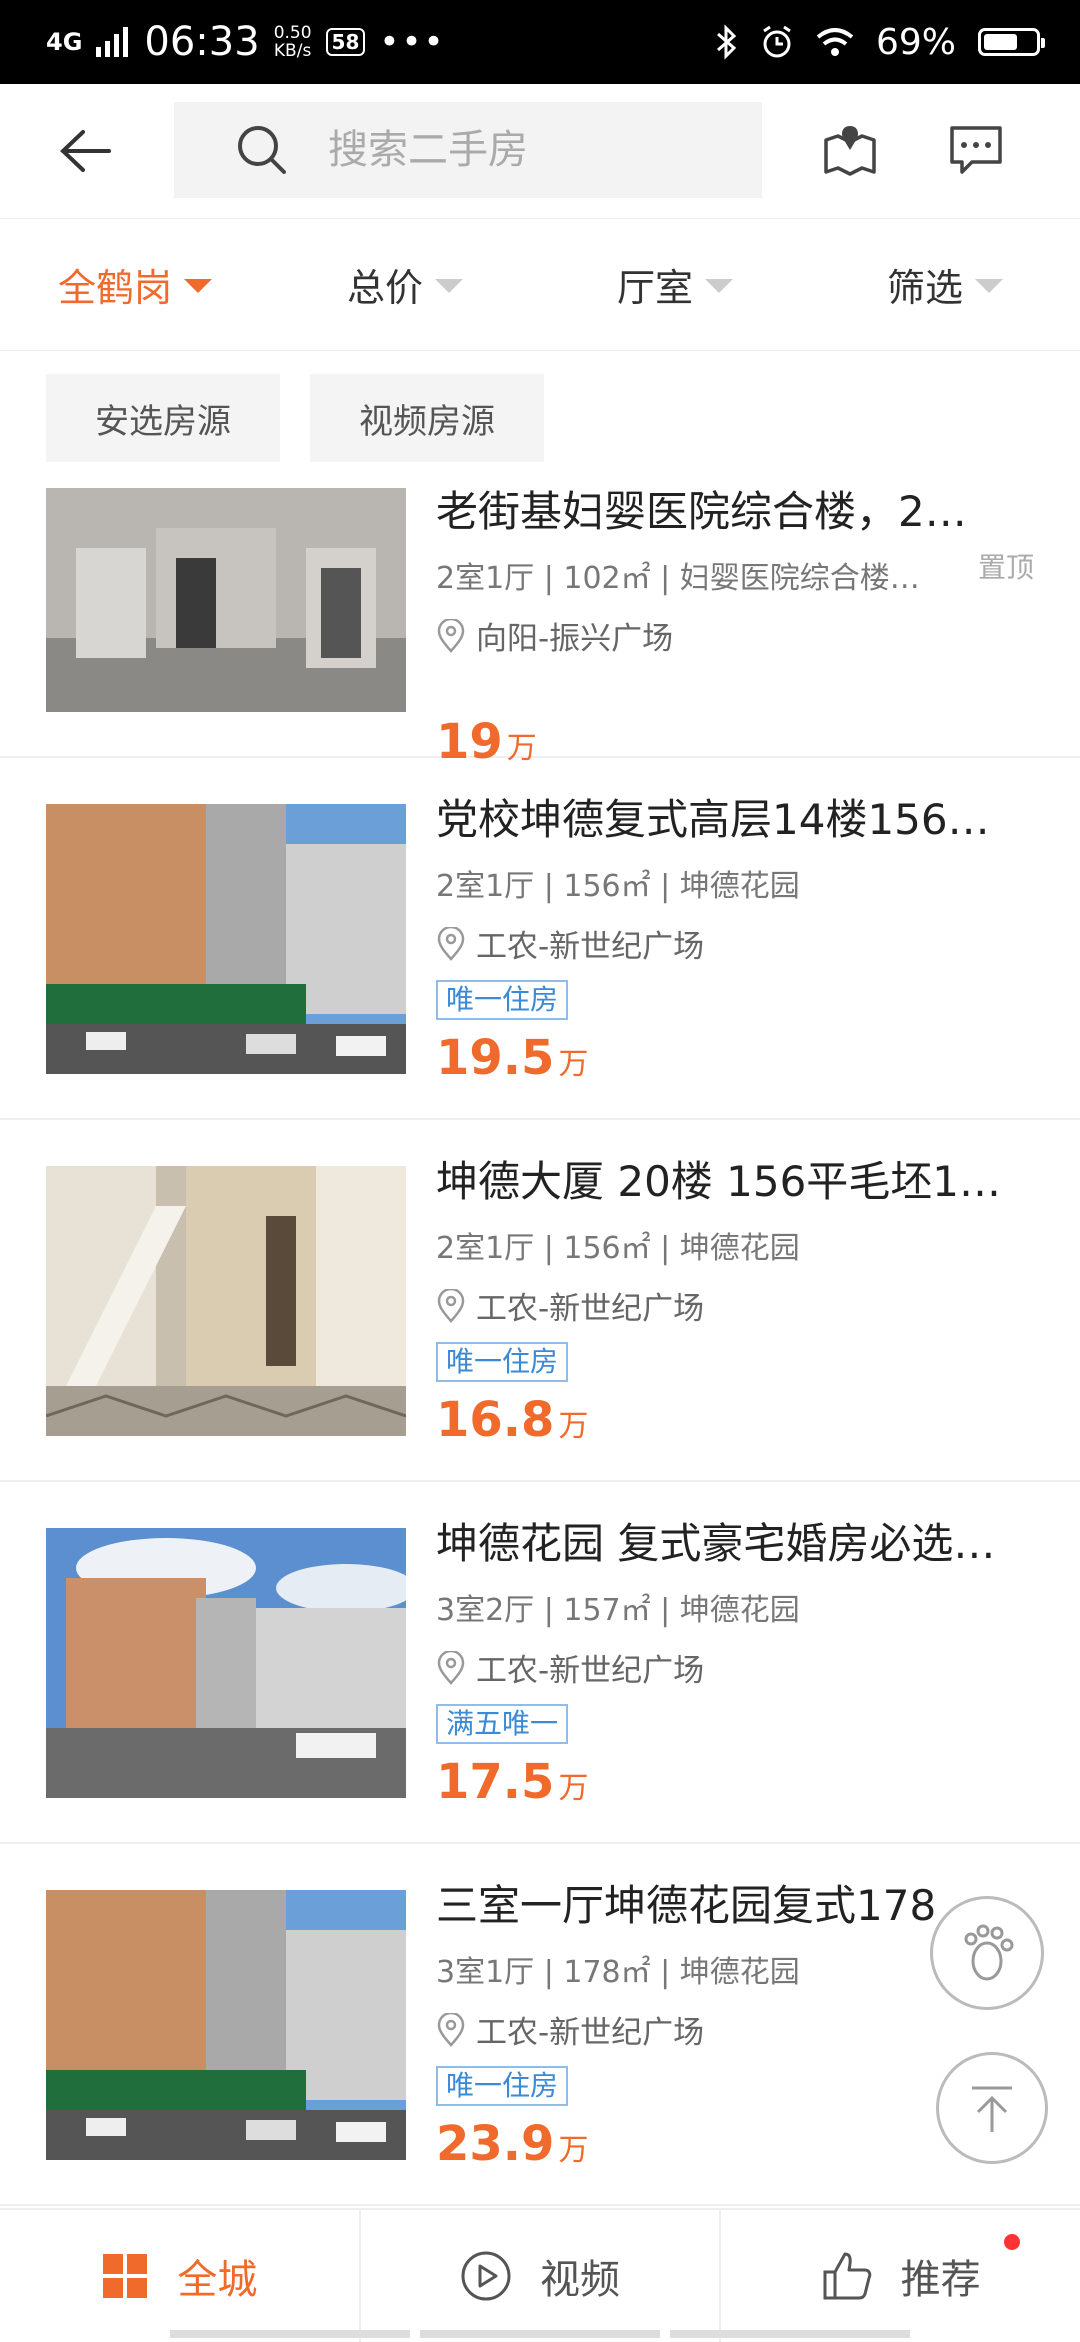  I want to click on tab-label: 推荐, so click(940, 2280).